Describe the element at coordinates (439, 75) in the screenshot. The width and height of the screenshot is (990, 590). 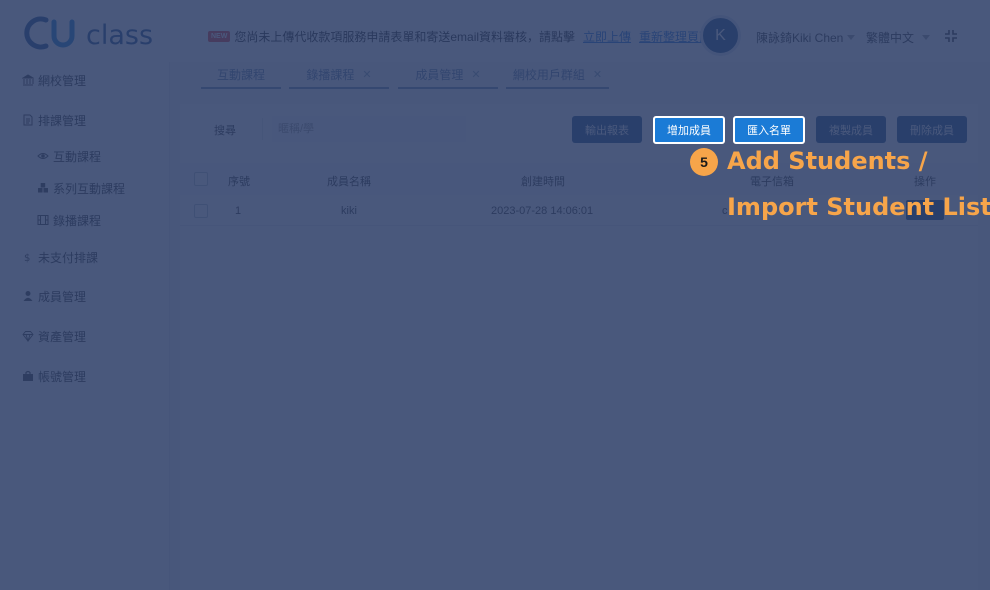
I see `tab-label: 成員管理` at that location.